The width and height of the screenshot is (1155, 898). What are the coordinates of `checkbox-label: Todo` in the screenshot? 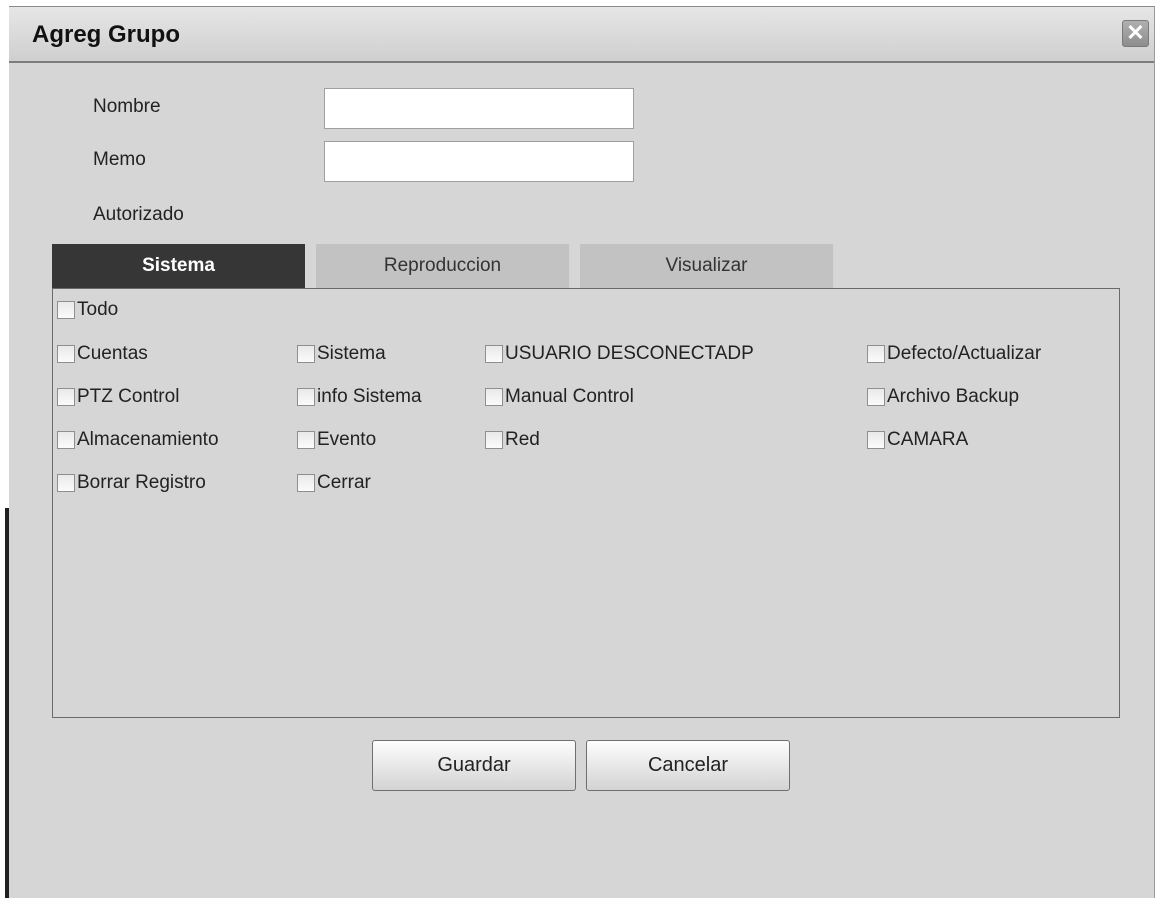 It's located at (98, 309).